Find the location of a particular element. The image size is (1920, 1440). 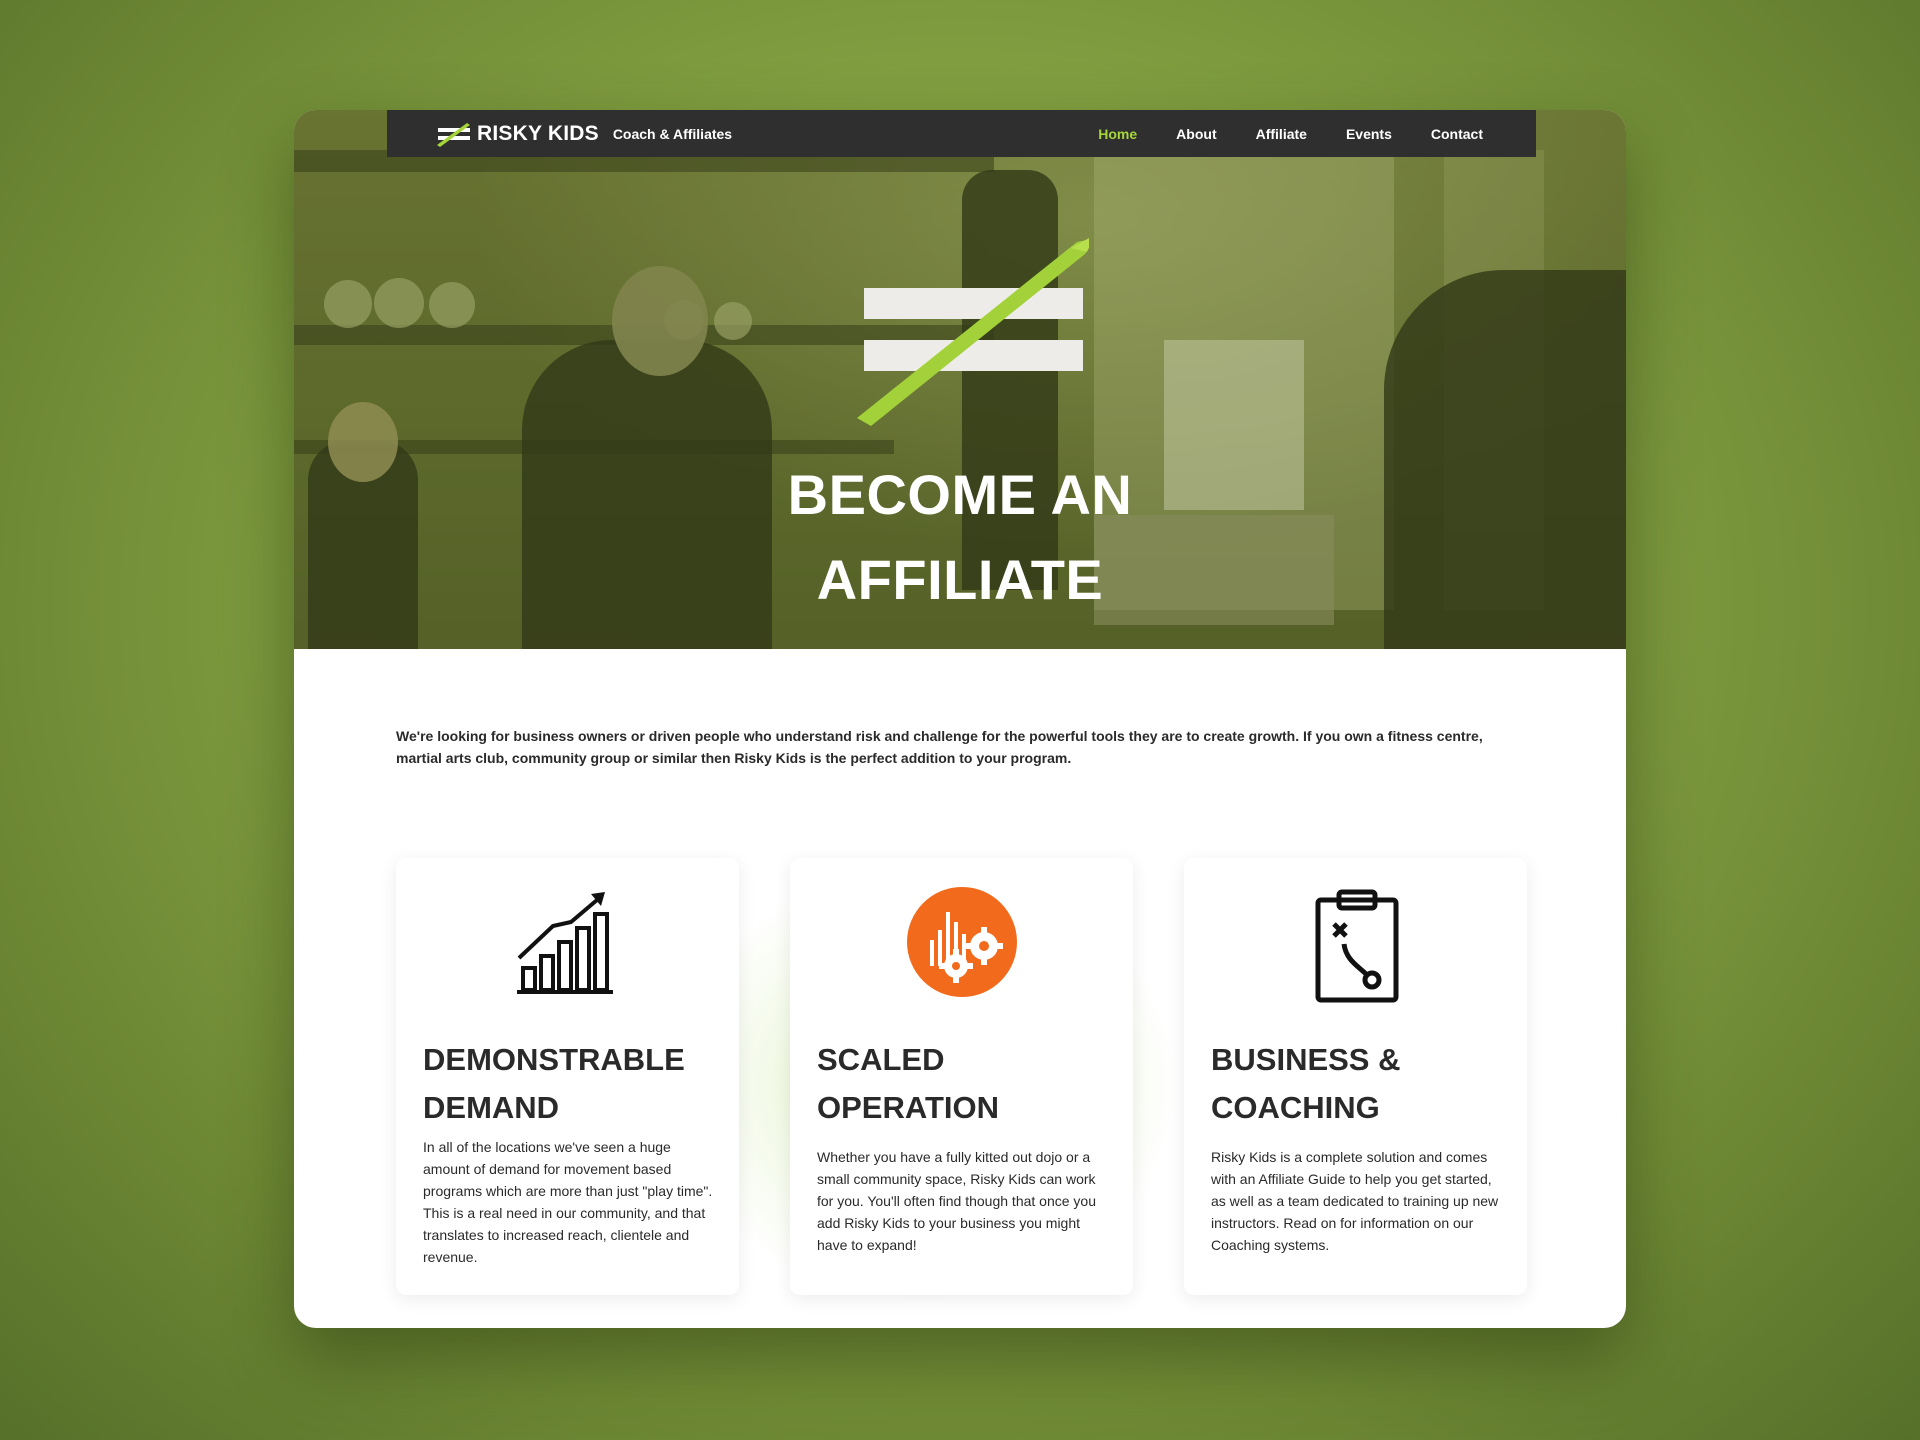

brand-subtitle: Coach & Affiliates is located at coordinates (672, 133).